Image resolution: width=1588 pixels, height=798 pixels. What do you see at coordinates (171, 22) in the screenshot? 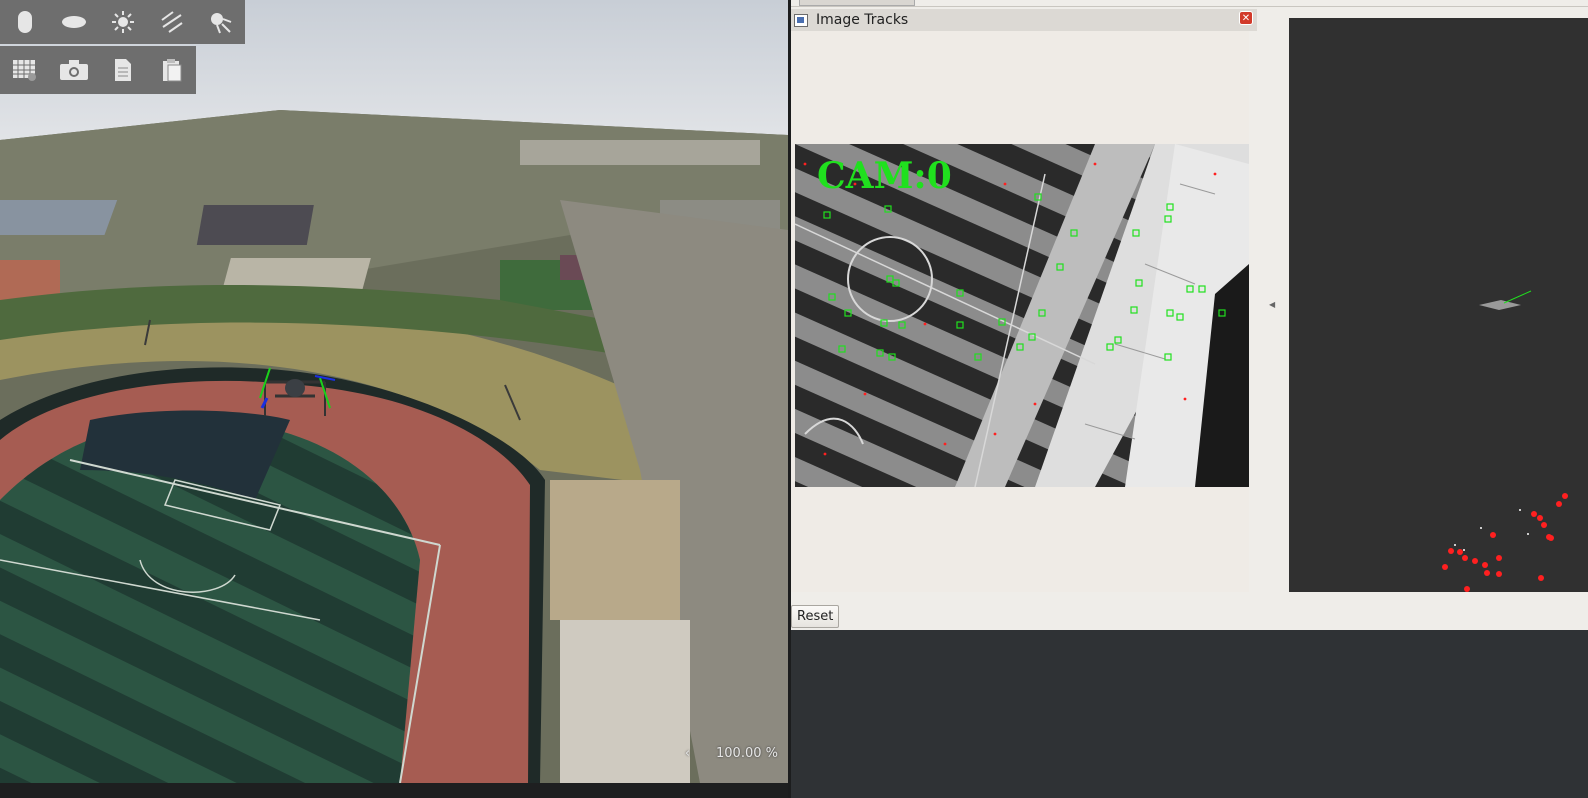
I see `lines-icon` at bounding box center [171, 22].